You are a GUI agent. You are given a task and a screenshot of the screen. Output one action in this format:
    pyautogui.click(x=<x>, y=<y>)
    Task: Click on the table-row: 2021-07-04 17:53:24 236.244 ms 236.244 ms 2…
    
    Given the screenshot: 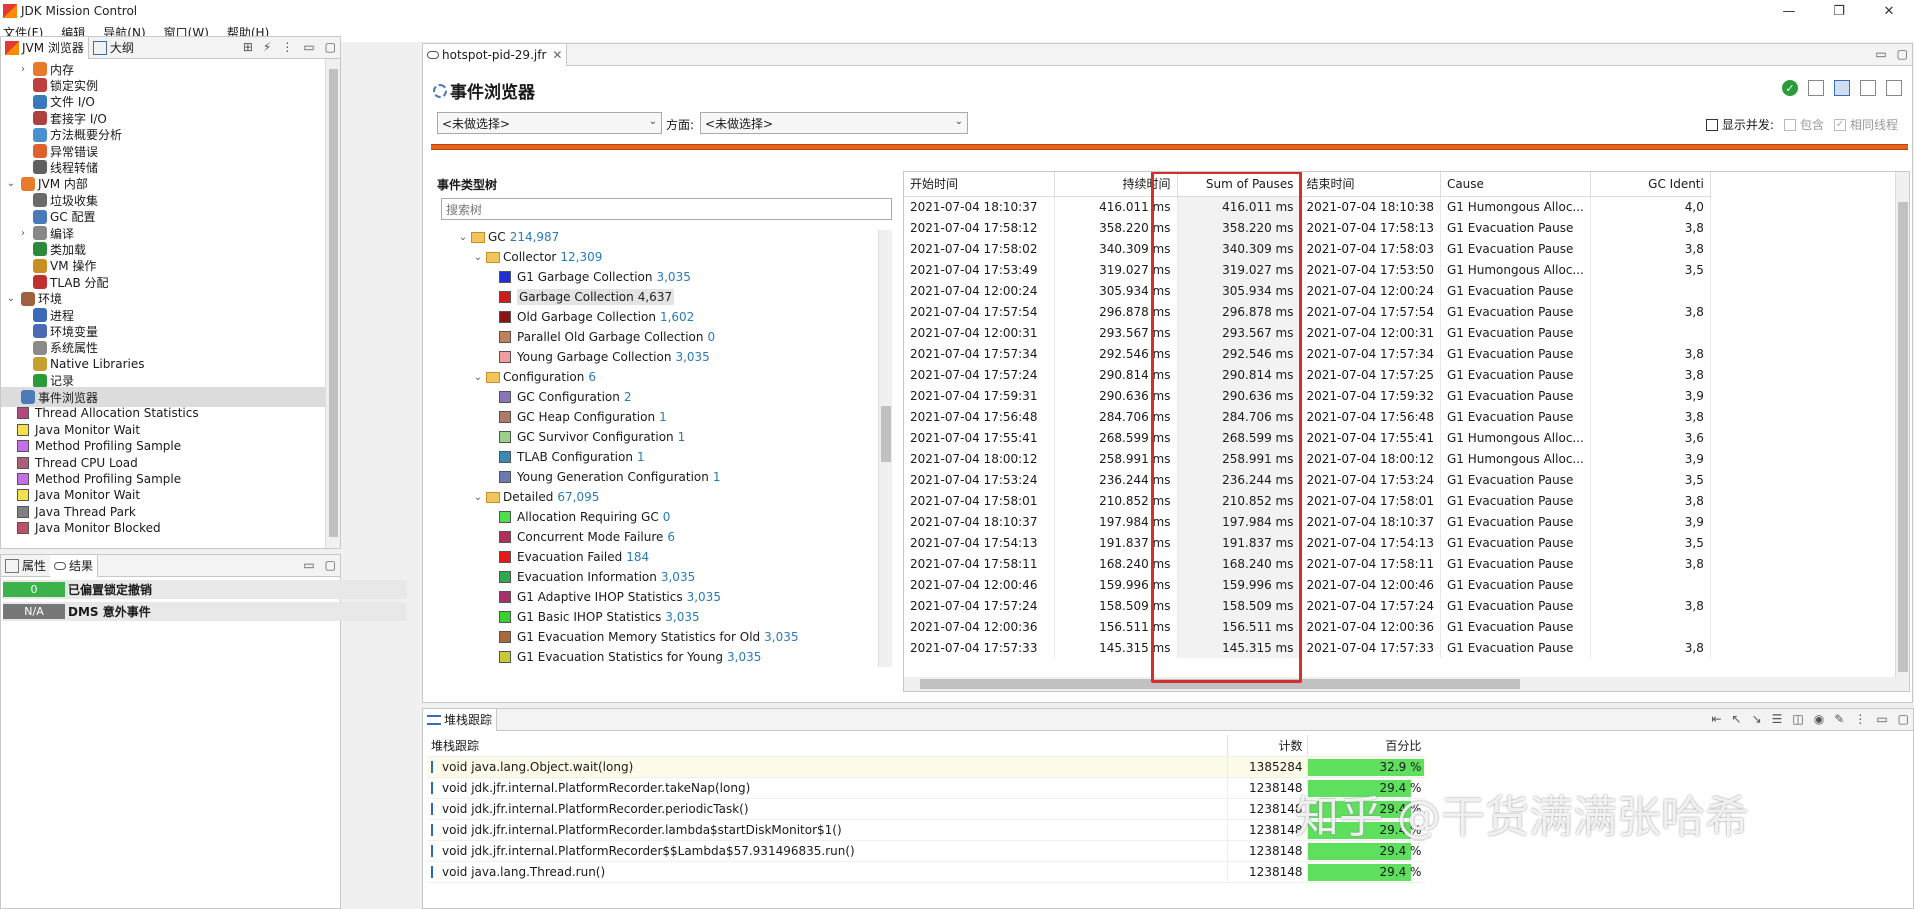 What is the action you would take?
    pyautogui.click(x=1307, y=479)
    